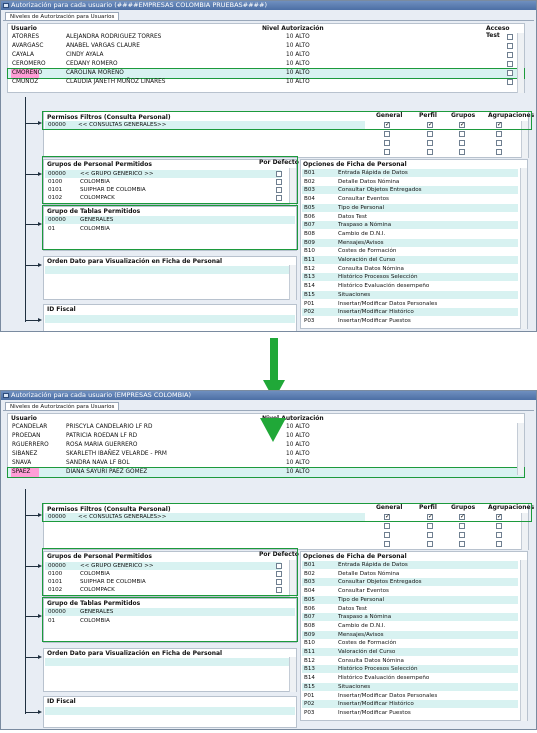  I want to click on opcion-name: Histórico Procesos Selección, so click(378, 669).